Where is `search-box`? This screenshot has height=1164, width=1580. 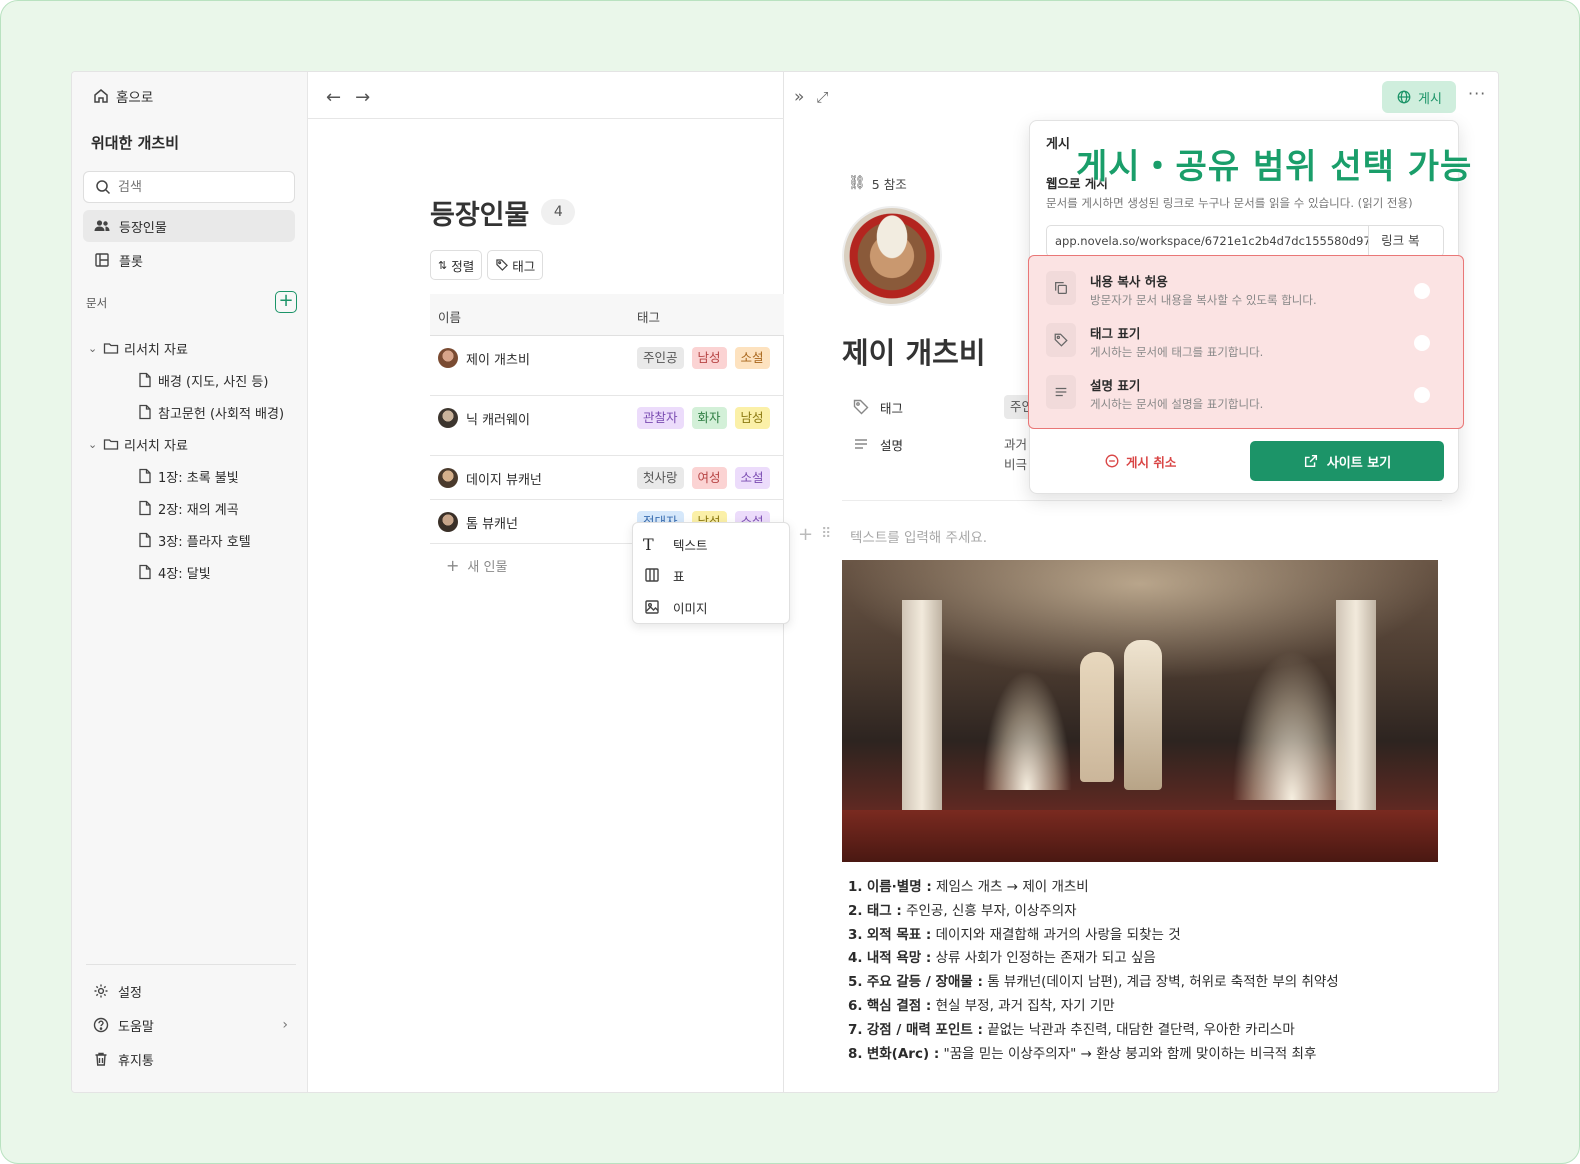 search-box is located at coordinates (189, 187).